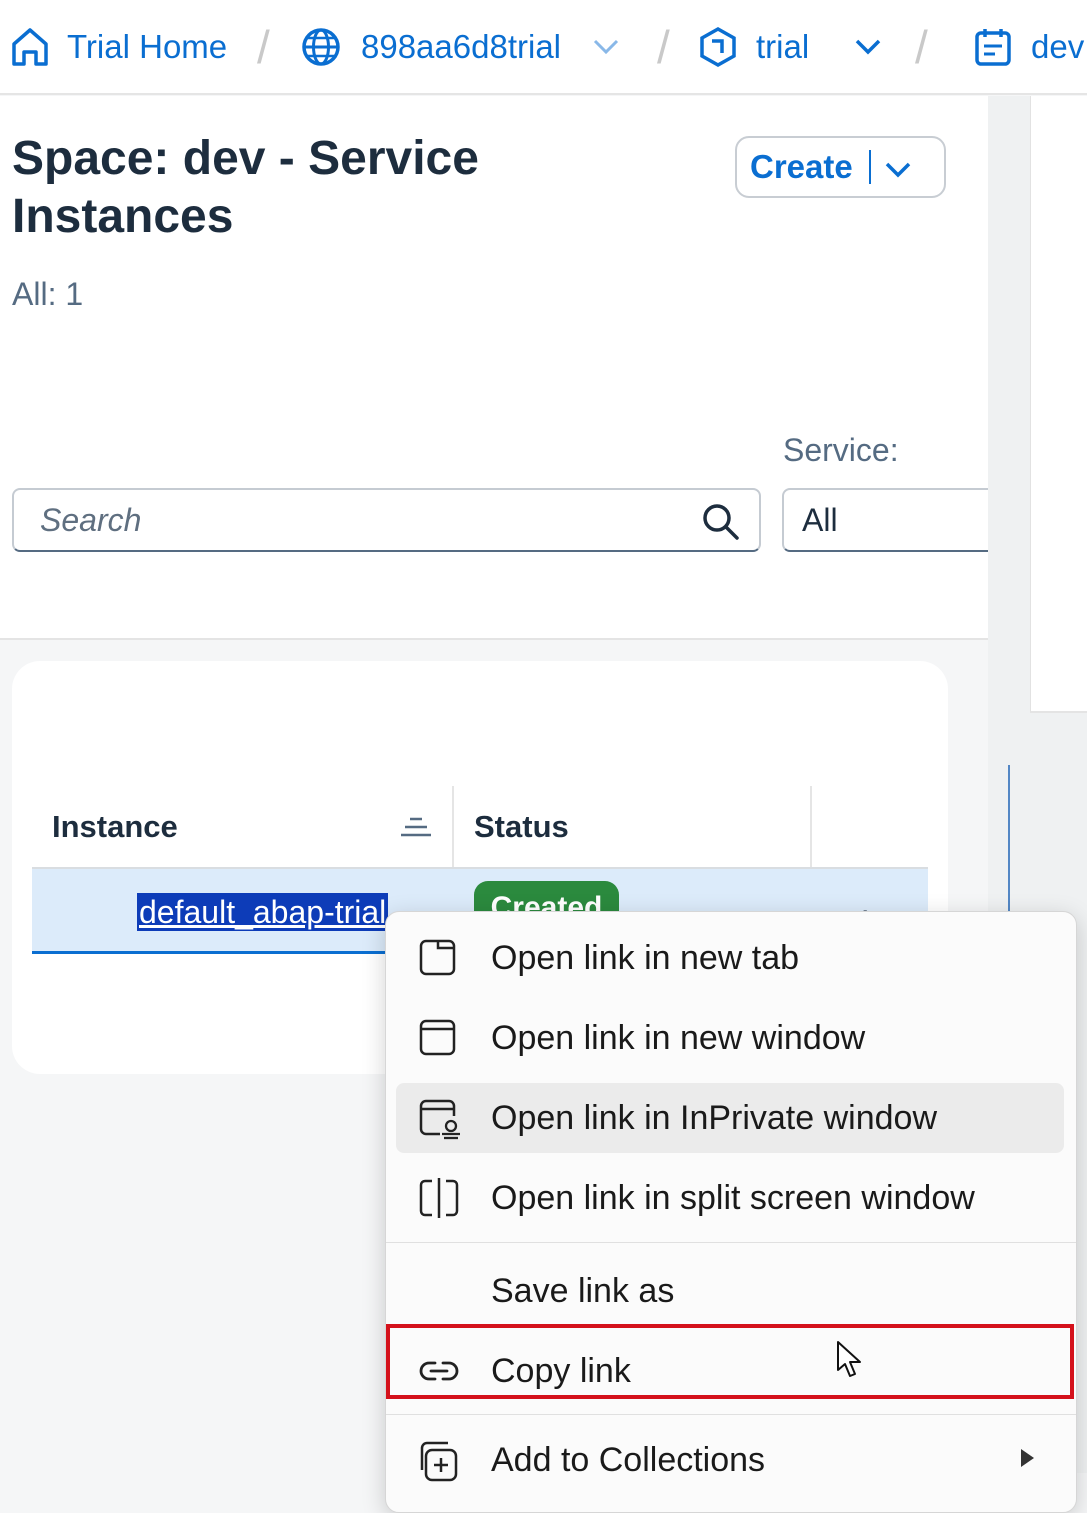  I want to click on service-select-value: All, so click(820, 520).